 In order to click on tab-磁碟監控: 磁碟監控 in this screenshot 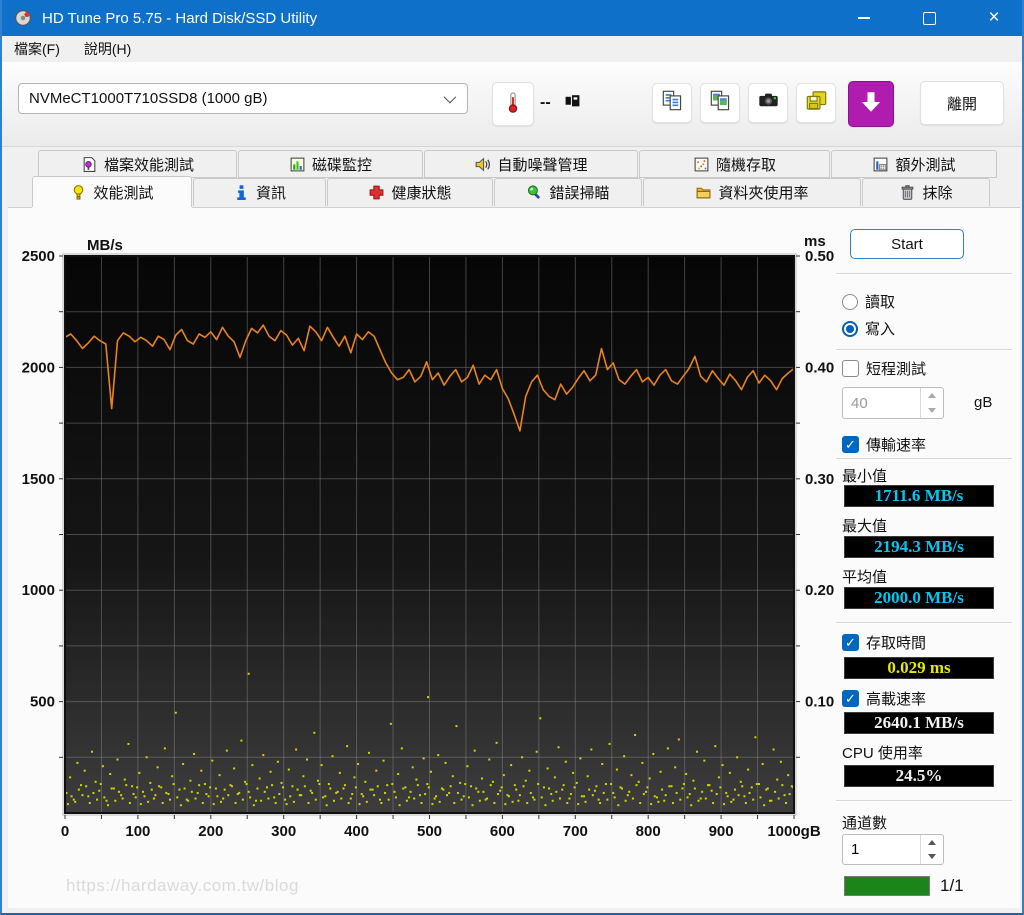, I will do `click(330, 164)`.